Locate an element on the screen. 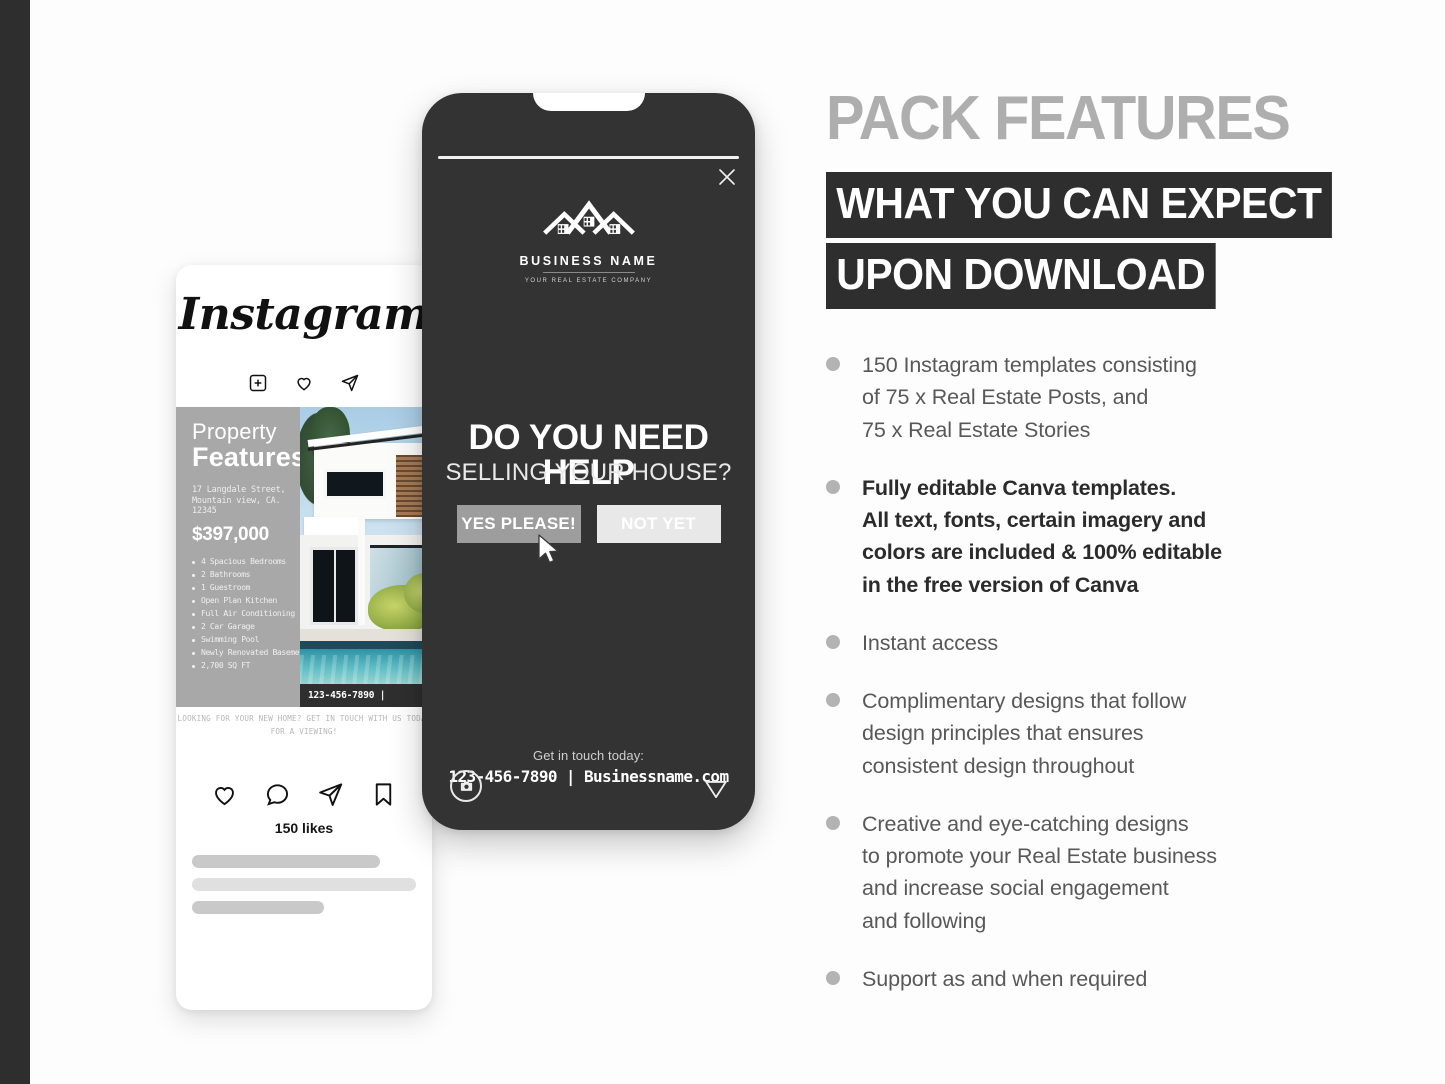  band-line1: WHAT YOU CAN EXPECT is located at coordinates (1079, 205).